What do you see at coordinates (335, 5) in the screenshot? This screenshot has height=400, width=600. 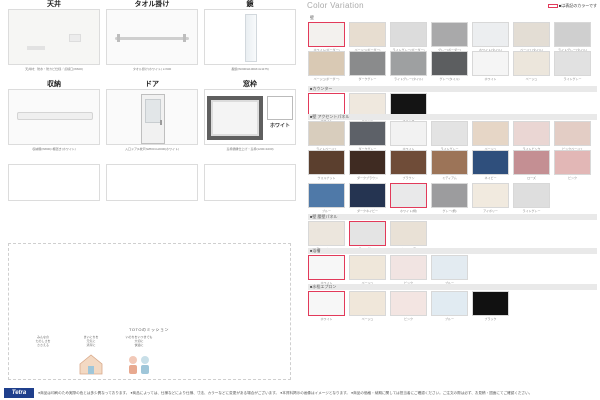 I see `color-variation-title: Color Variation` at bounding box center [335, 5].